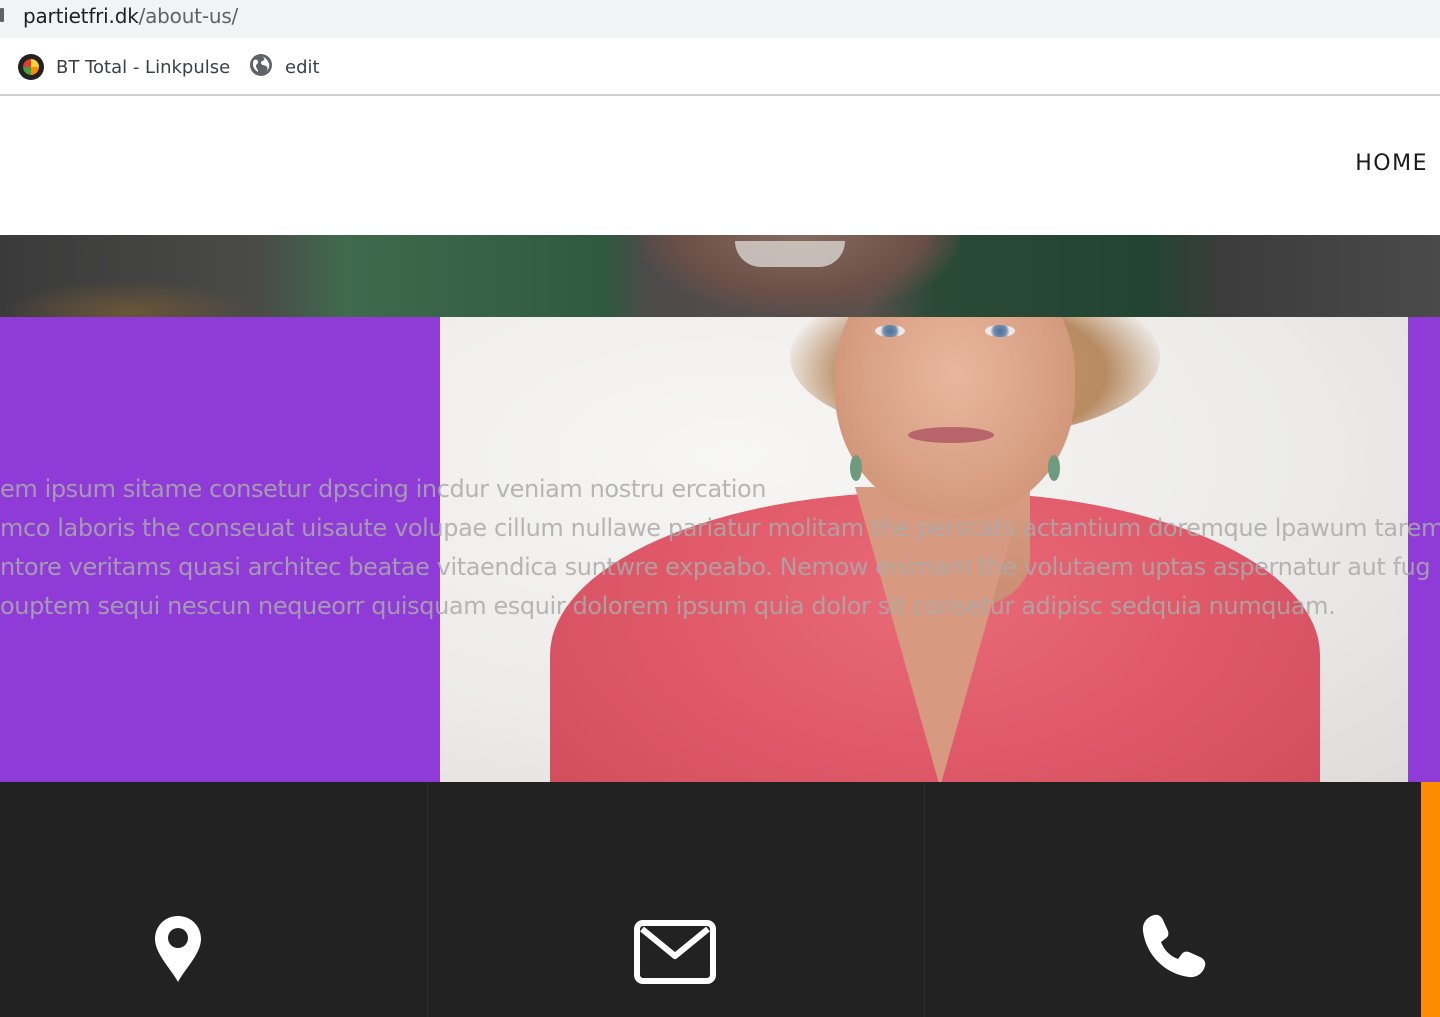 This screenshot has height=1017, width=1440. I want to click on url-path: /about-us/, so click(188, 16).